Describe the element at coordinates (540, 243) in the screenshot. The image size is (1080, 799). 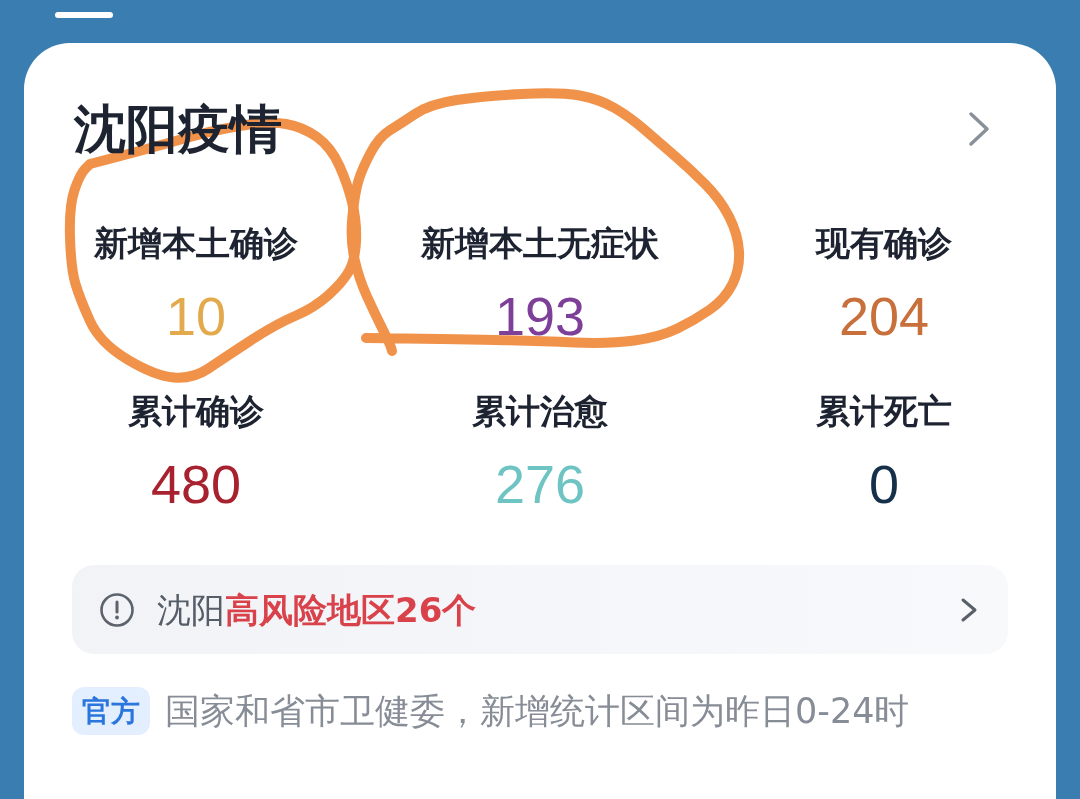
I see `stat-label: 新增本土无症状` at that location.